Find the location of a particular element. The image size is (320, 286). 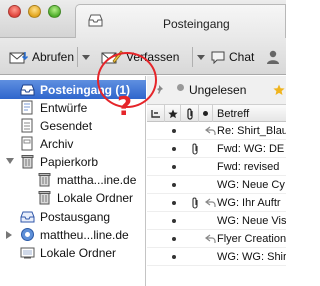

title-bar: Posteingang is located at coordinates (143, 19).